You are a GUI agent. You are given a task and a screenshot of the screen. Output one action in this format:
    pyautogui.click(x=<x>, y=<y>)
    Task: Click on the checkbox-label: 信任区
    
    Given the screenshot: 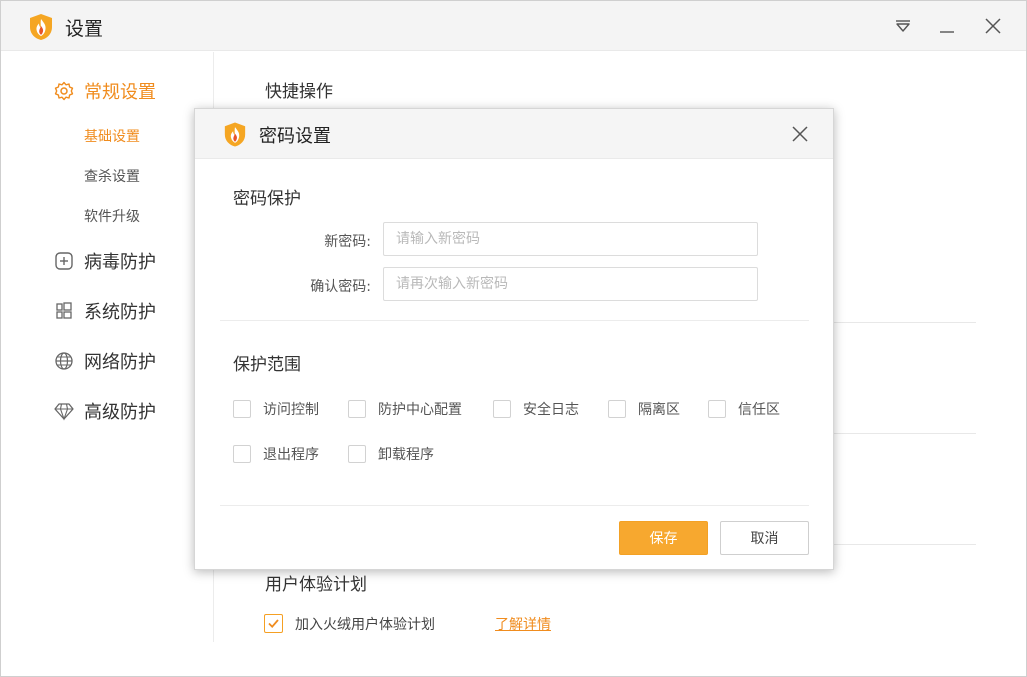 What is the action you would take?
    pyautogui.click(x=759, y=410)
    